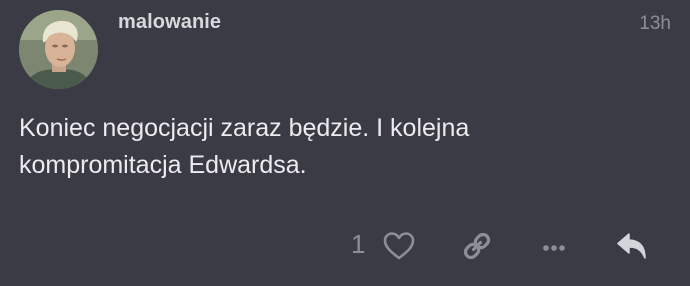 The width and height of the screenshot is (690, 286). I want to click on more-options-button, so click(554, 246).